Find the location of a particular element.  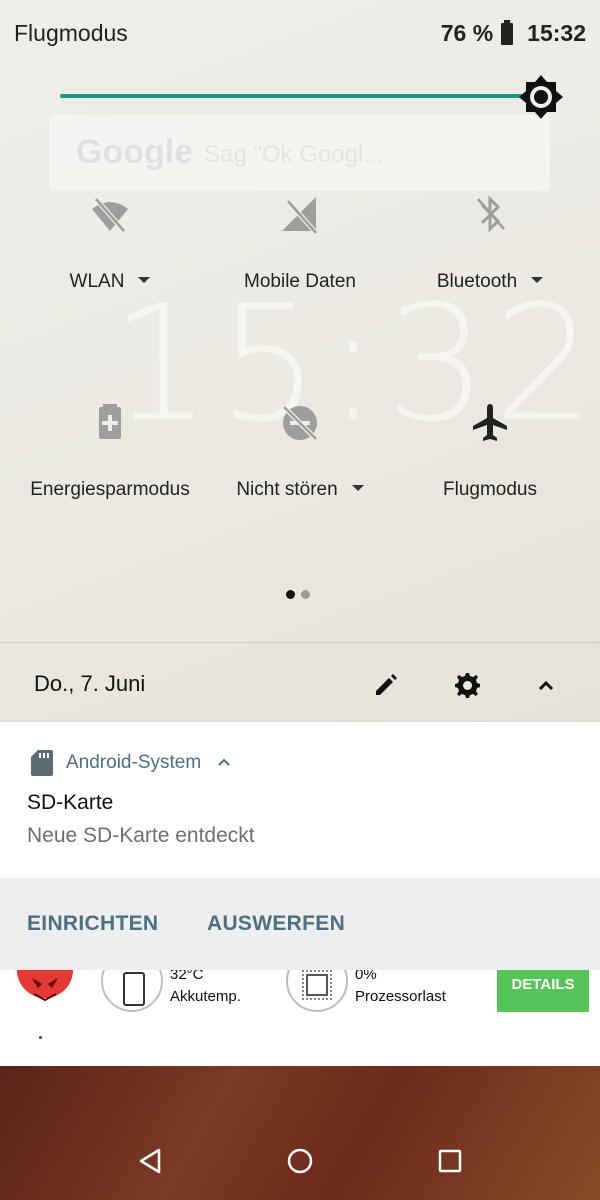

date-label: Do., 7. Juni is located at coordinates (90, 683).